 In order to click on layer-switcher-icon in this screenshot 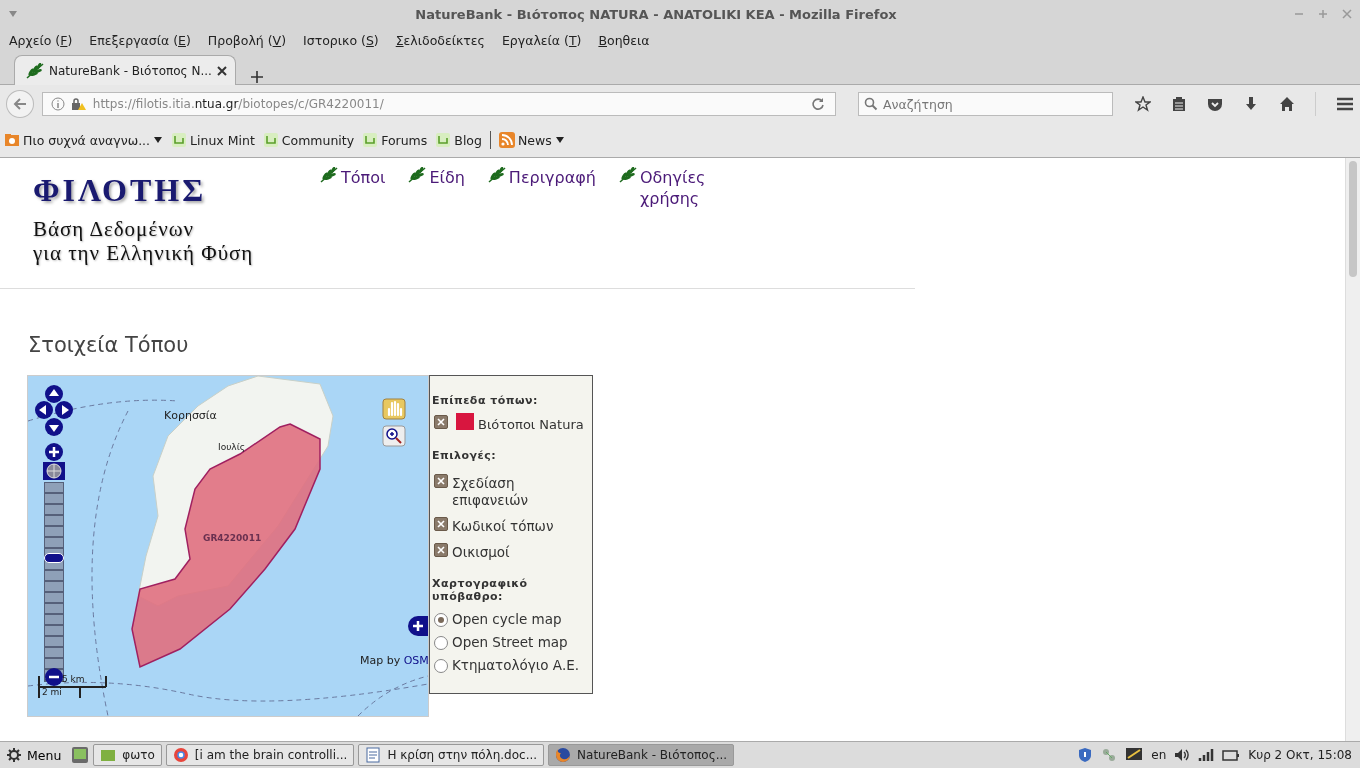, I will do `click(418, 626)`.